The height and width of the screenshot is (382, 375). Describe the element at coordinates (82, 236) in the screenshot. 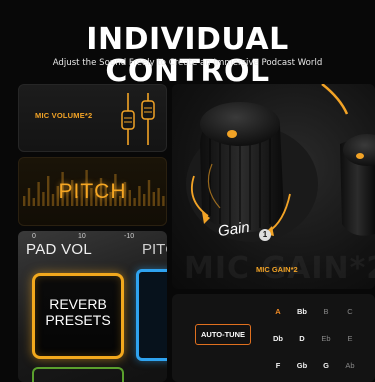

I see `pad-tick-label: 10` at that location.